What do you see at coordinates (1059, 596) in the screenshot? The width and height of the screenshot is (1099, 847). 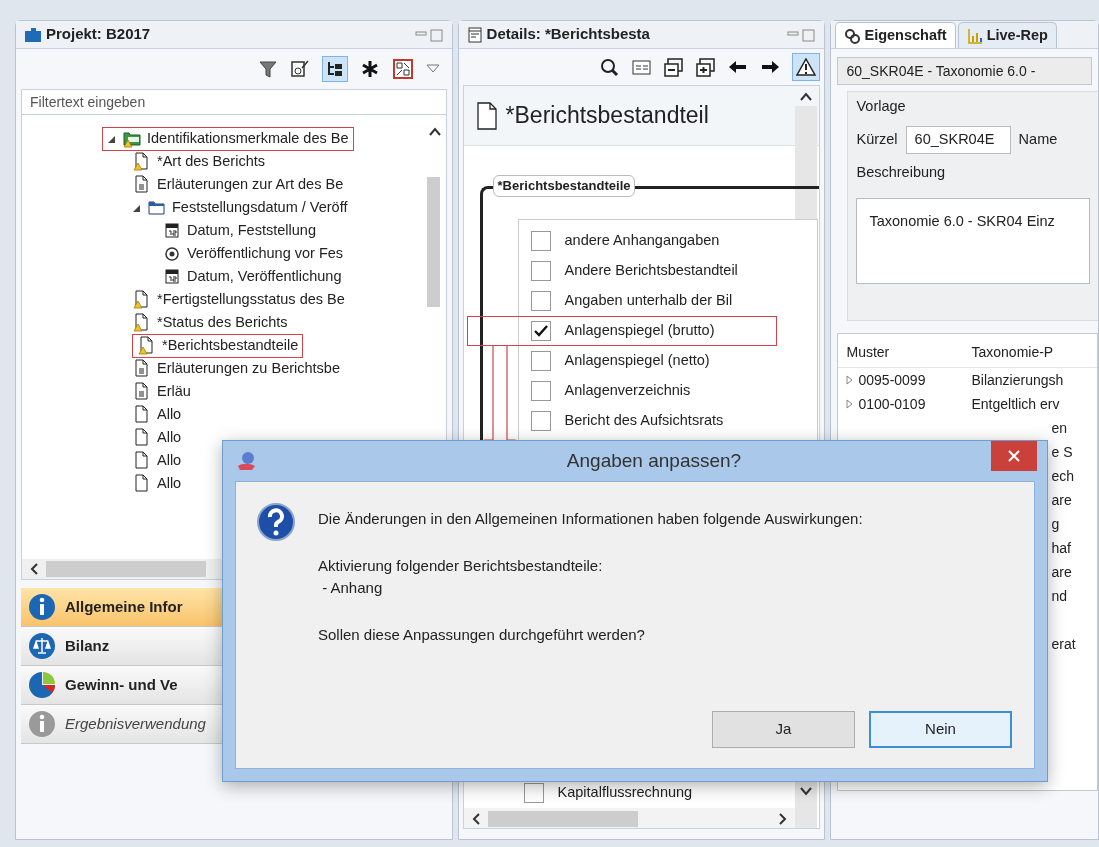 I see `table-cell-text: nd` at bounding box center [1059, 596].